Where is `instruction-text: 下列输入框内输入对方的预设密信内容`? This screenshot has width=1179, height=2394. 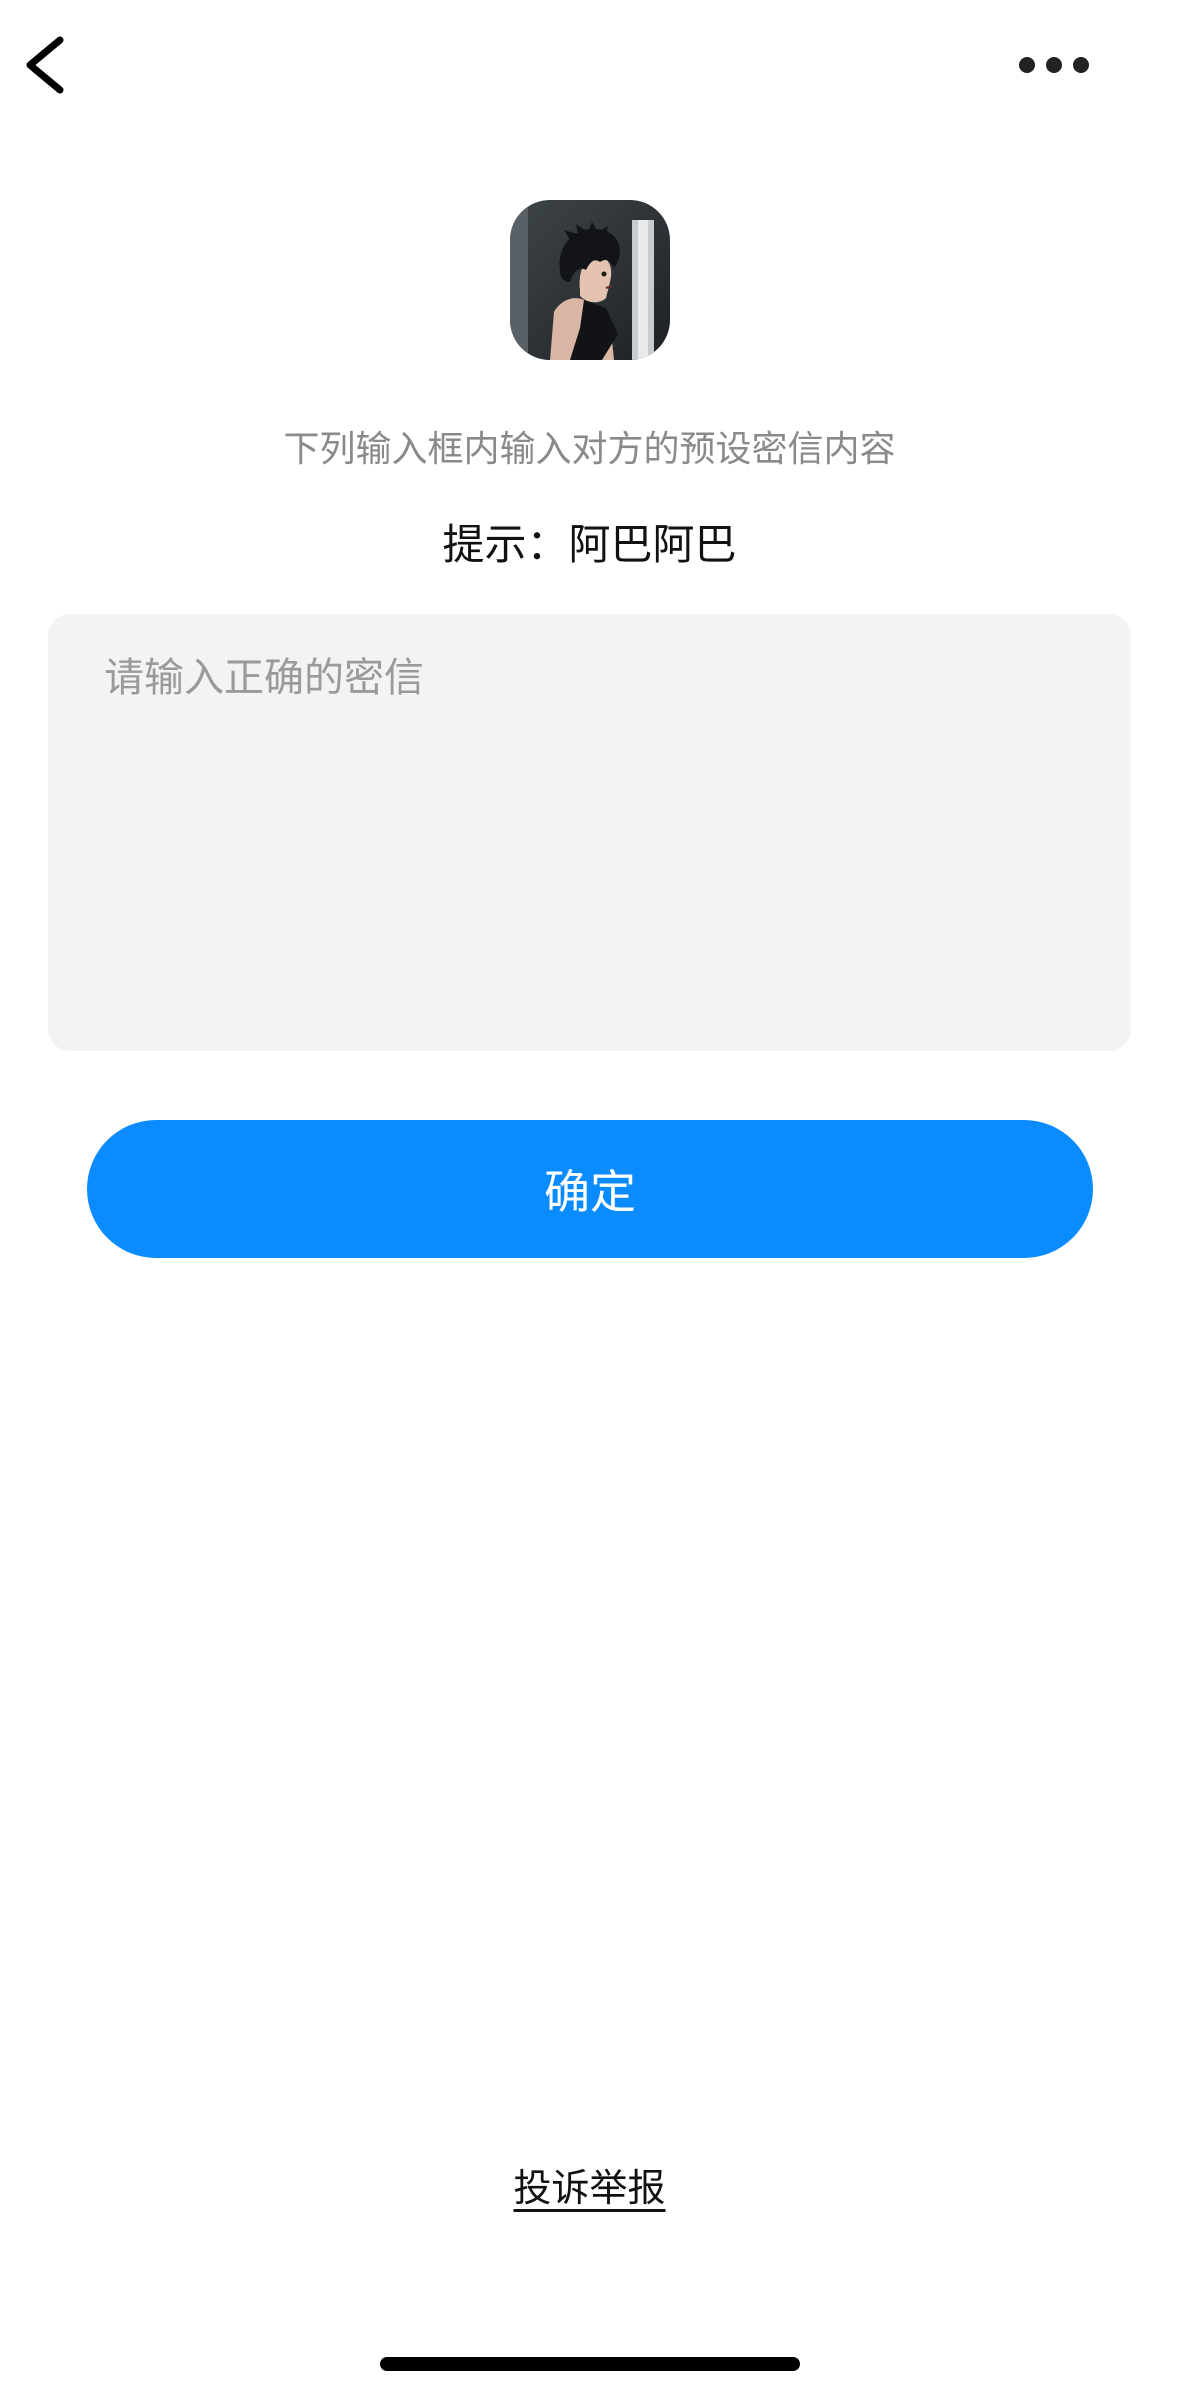 instruction-text: 下列输入框内输入对方的预设密信内容 is located at coordinates (589, 449).